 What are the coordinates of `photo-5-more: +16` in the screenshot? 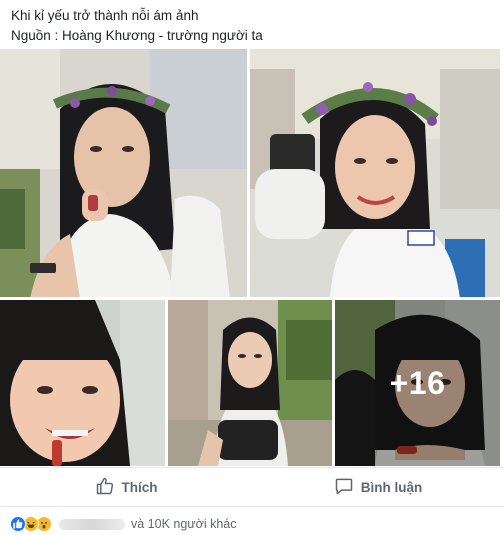 It's located at (417, 383).